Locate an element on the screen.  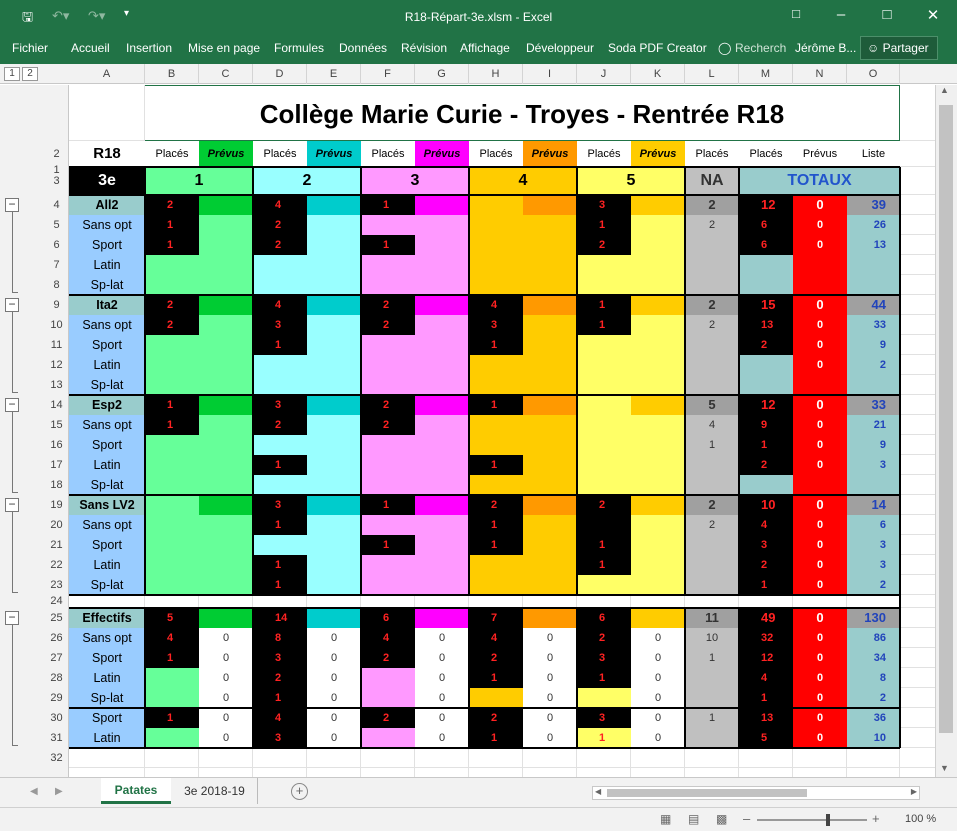
value-h21: 1 is located at coordinates (496, 545).